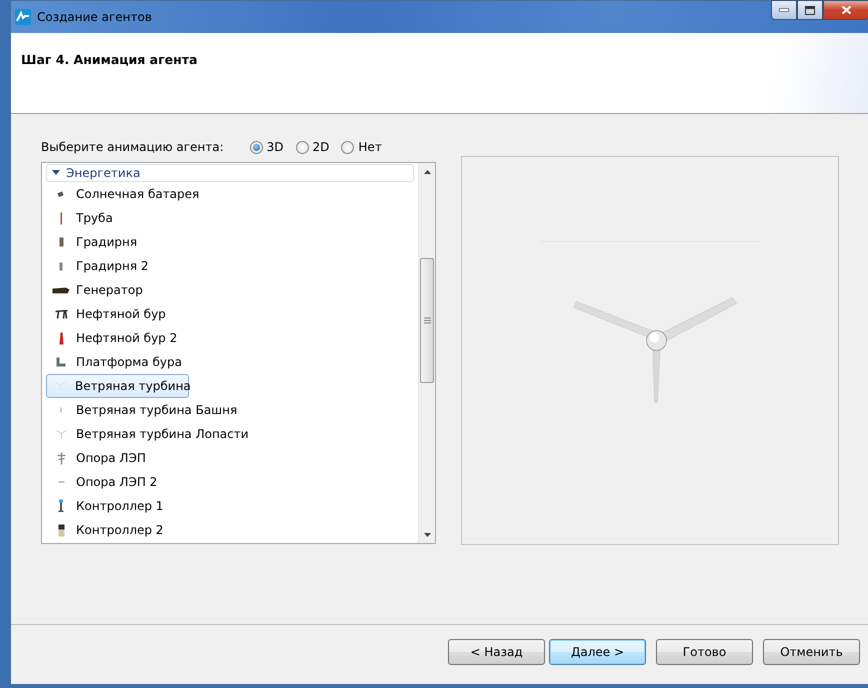 The height and width of the screenshot is (688, 868). I want to click on window-title: Создание агентов, so click(94, 17).